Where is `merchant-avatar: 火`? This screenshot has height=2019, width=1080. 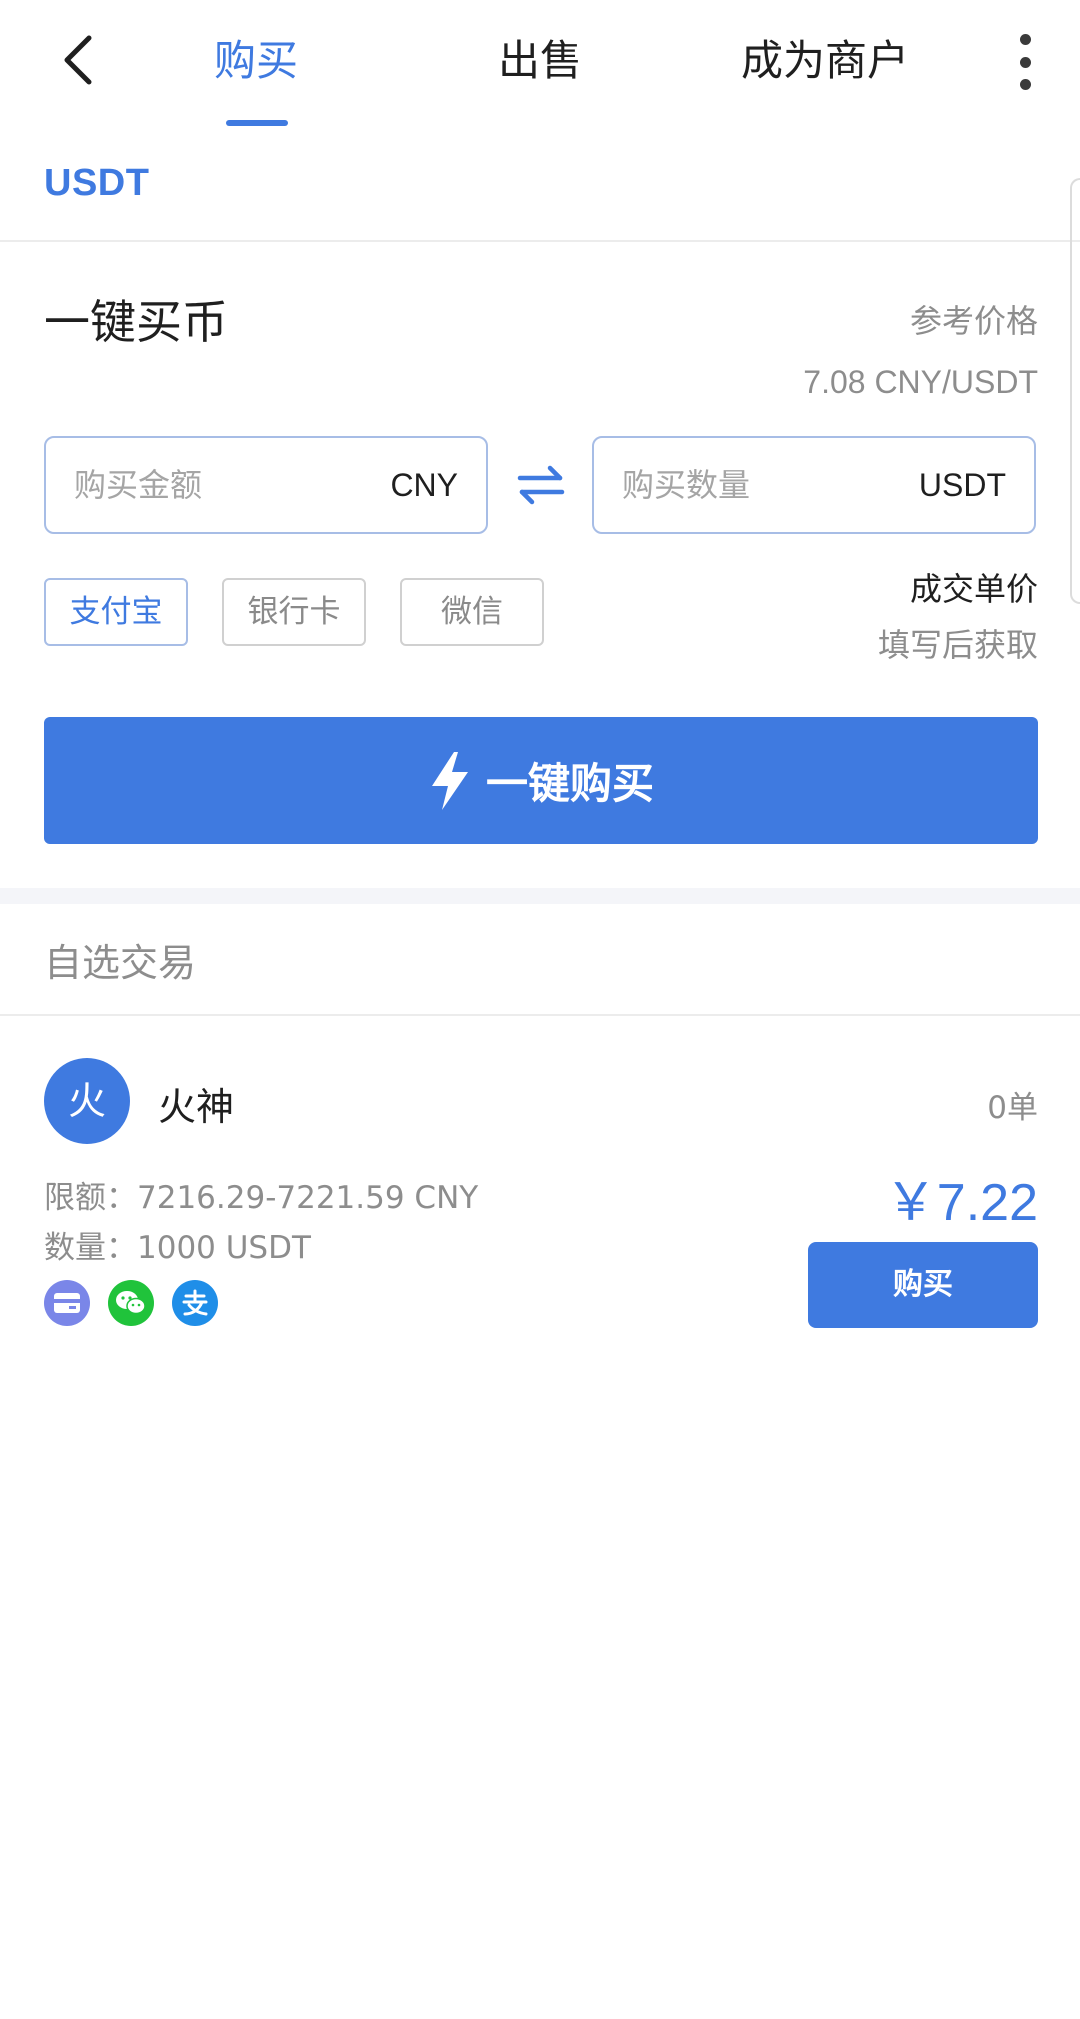
merchant-avatar: 火 is located at coordinates (87, 1101).